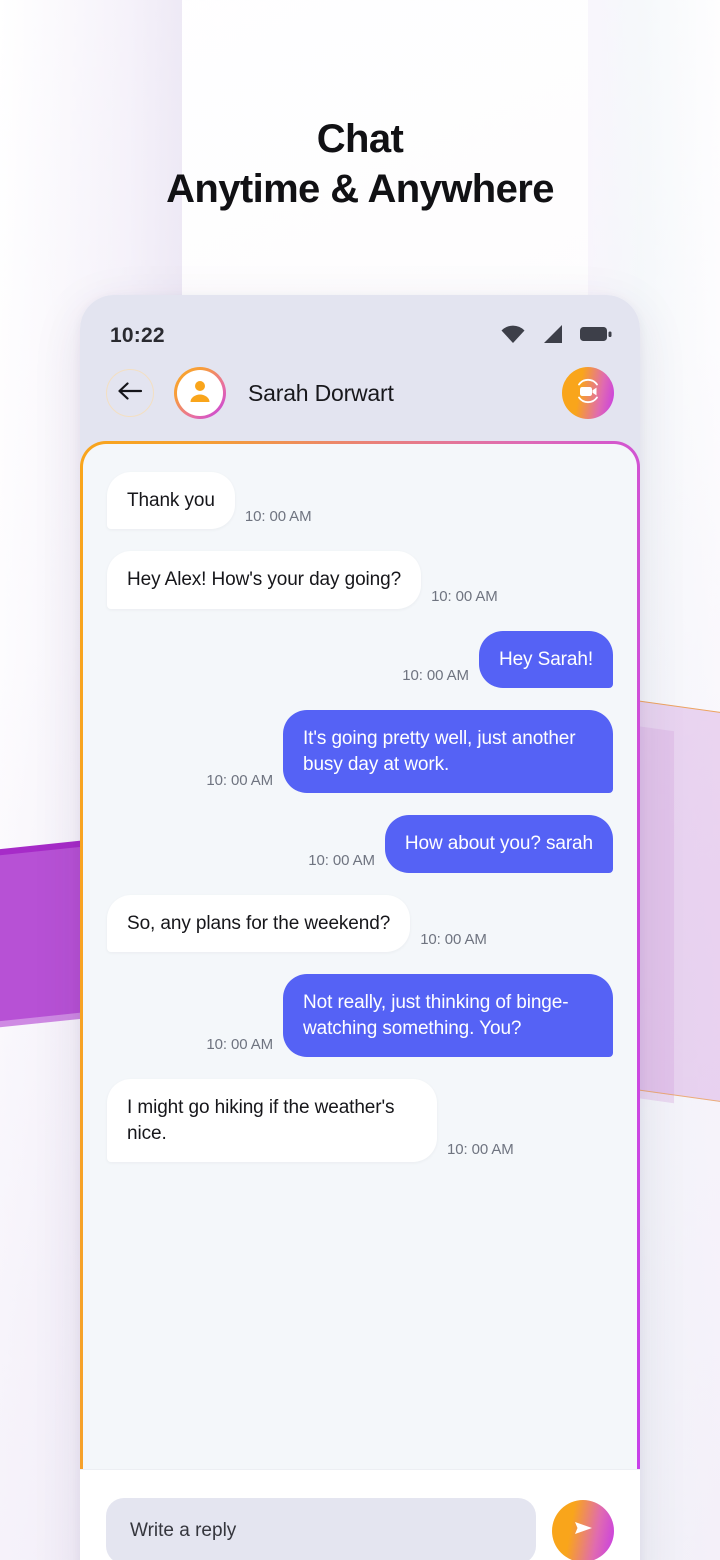 This screenshot has width=720, height=1560. I want to click on page-title-line-2: Anytime & Anywhere, so click(360, 189).